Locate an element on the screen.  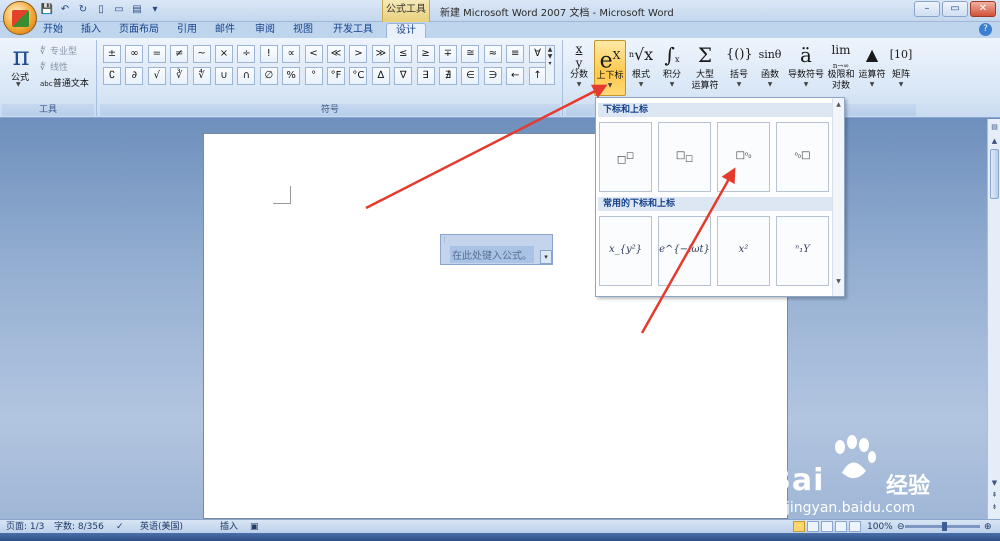
symbol-button: ≤ is located at coordinates (403, 54).